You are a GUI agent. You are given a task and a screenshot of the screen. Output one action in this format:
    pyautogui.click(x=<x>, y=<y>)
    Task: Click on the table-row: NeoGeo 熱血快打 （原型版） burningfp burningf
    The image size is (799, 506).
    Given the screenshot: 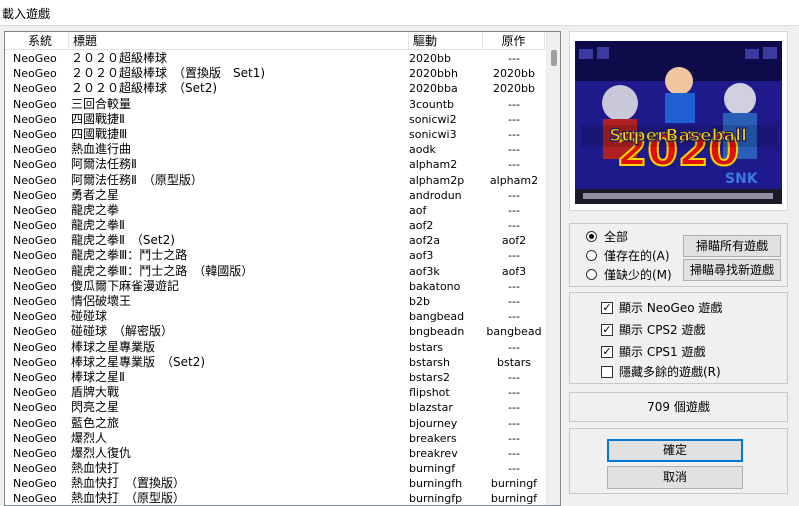 What is the action you would take?
    pyautogui.click(x=275, y=498)
    